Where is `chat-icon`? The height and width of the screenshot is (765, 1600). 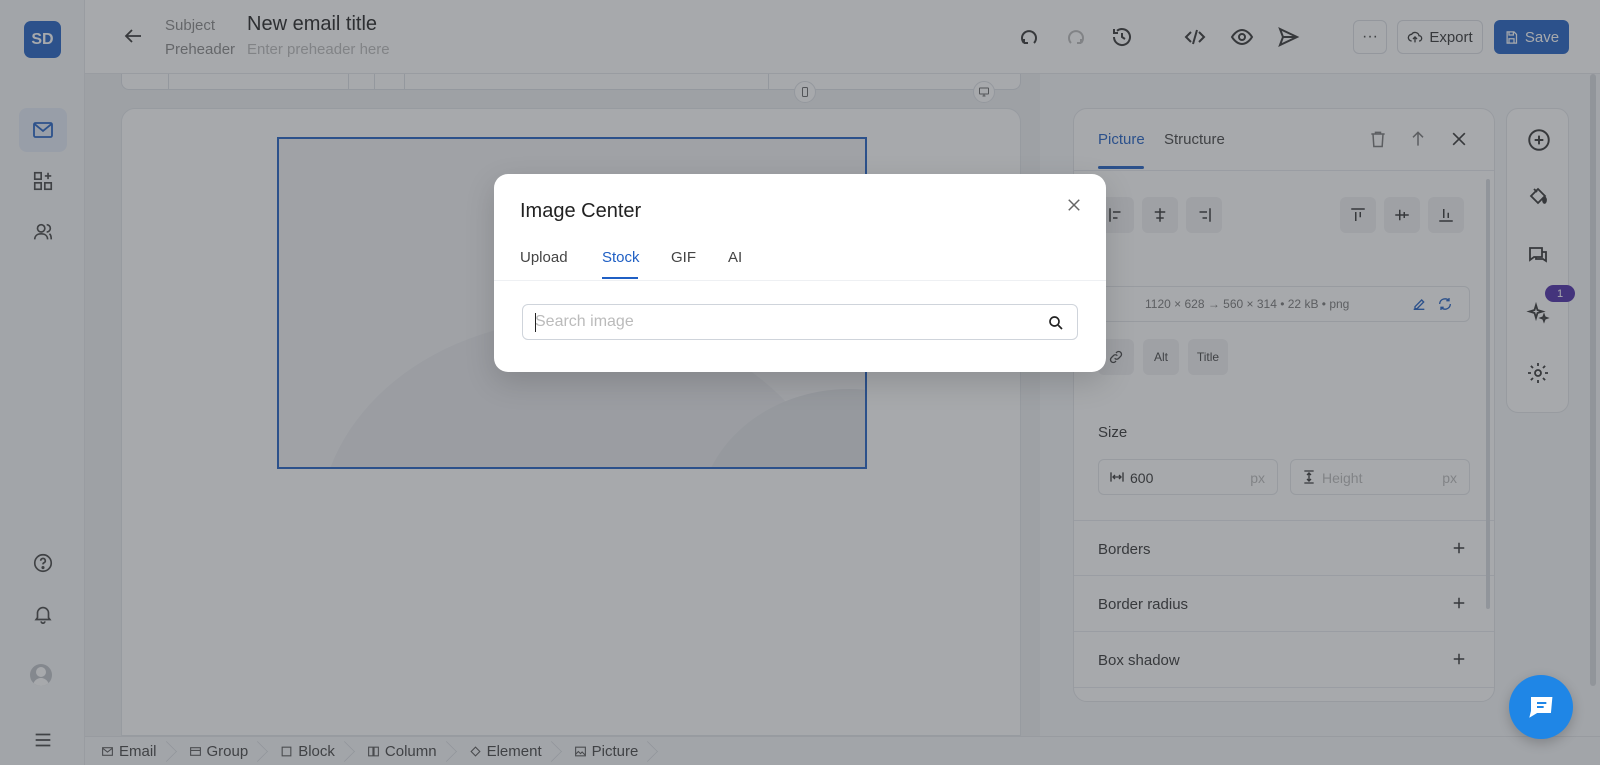 chat-icon is located at coordinates (1541, 707).